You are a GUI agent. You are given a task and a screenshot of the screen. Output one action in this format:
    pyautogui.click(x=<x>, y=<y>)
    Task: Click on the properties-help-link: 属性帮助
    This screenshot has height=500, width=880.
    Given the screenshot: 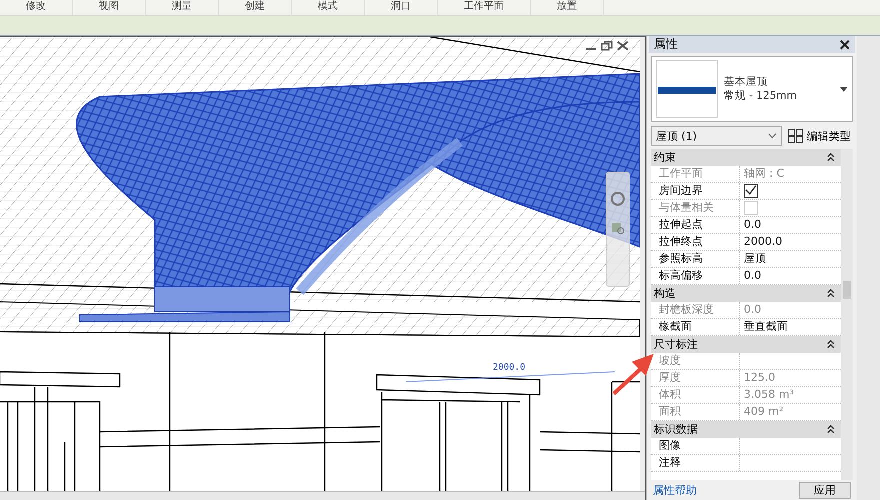 What is the action you would take?
    pyautogui.click(x=675, y=490)
    